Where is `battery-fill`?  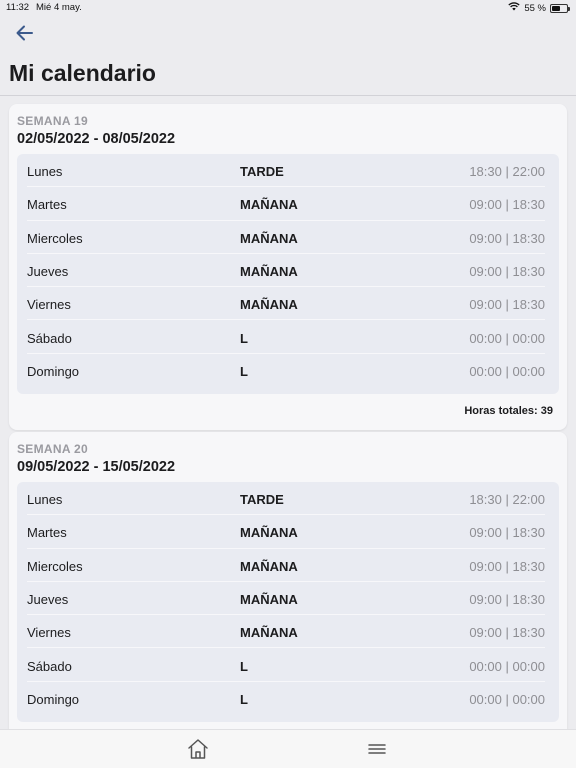
battery-fill is located at coordinates (556, 8).